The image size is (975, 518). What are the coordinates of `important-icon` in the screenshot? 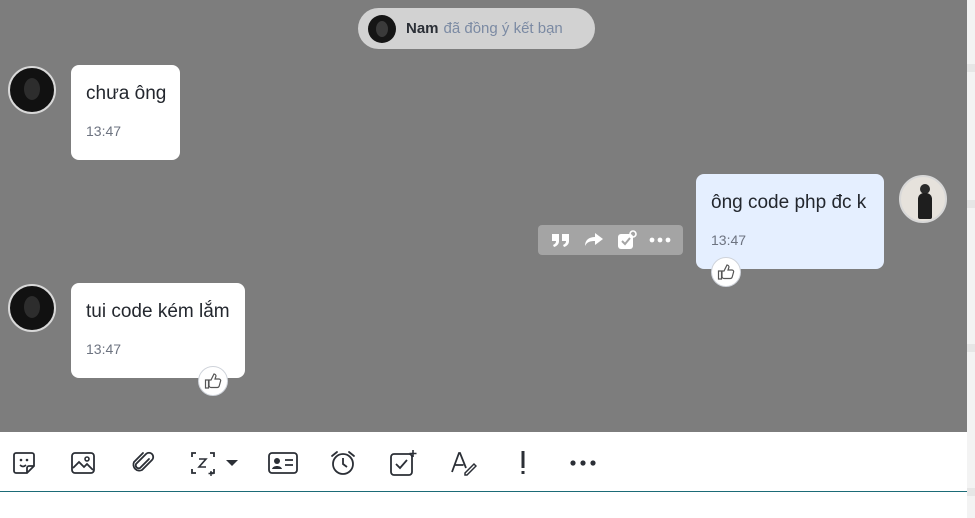 It's located at (523, 463).